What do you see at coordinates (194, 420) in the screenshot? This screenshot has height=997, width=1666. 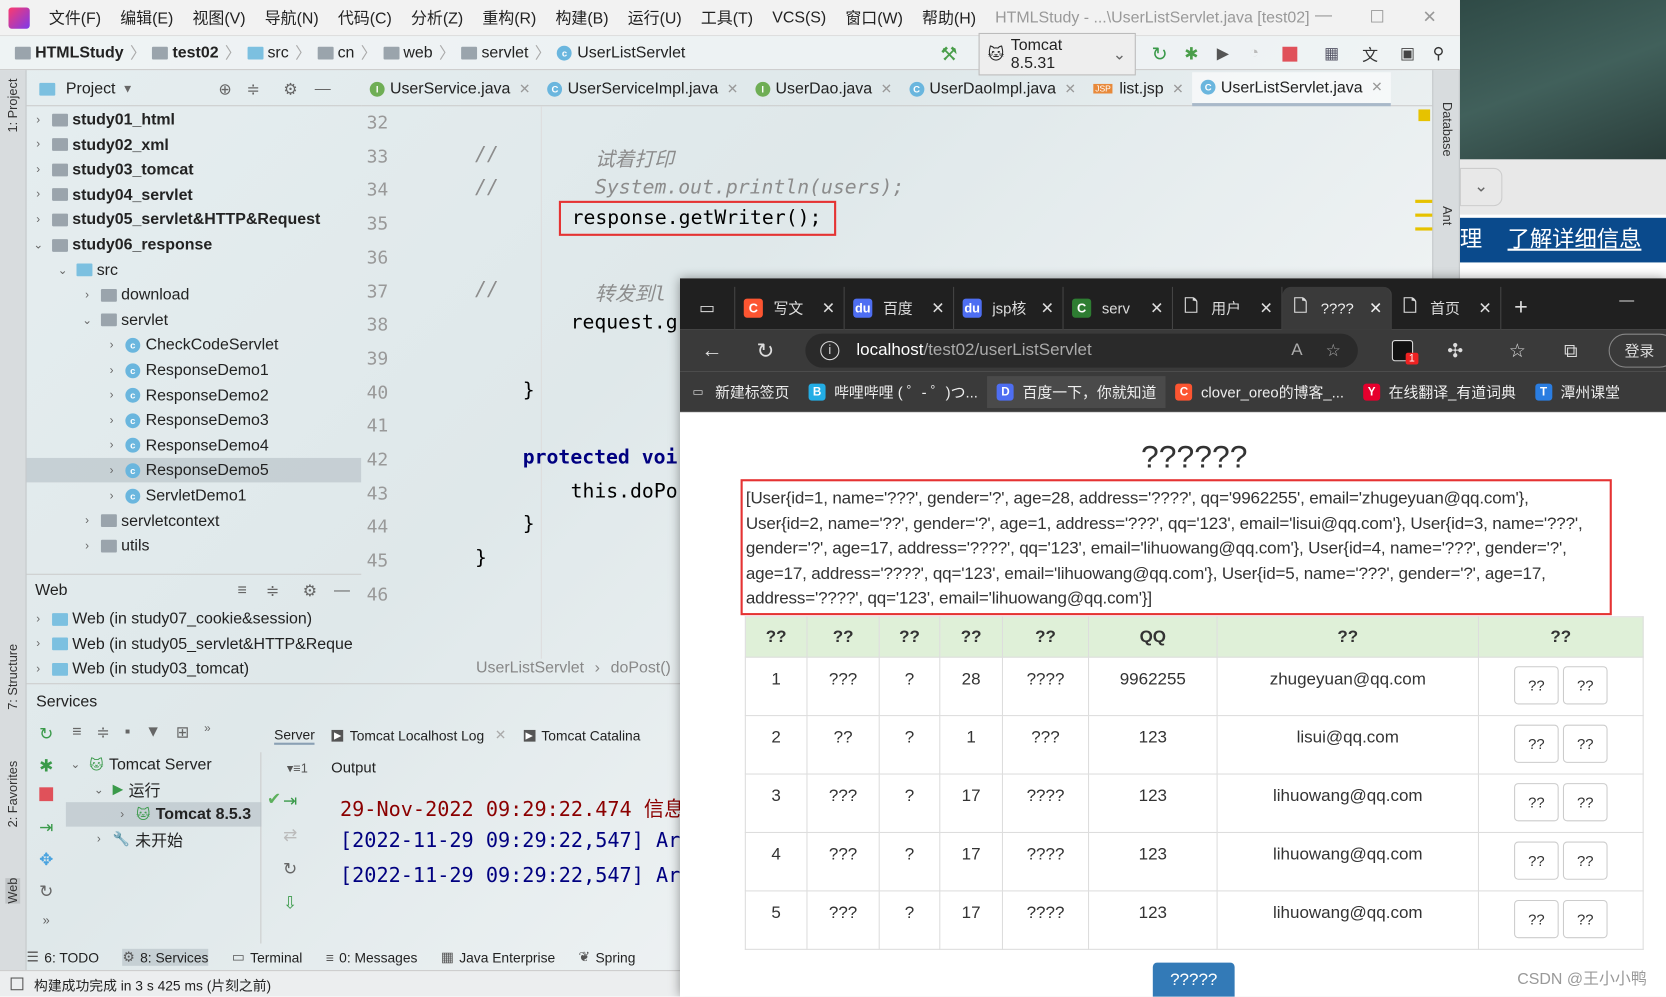 I see `project-tree-item: › c ResponseDemo3` at bounding box center [194, 420].